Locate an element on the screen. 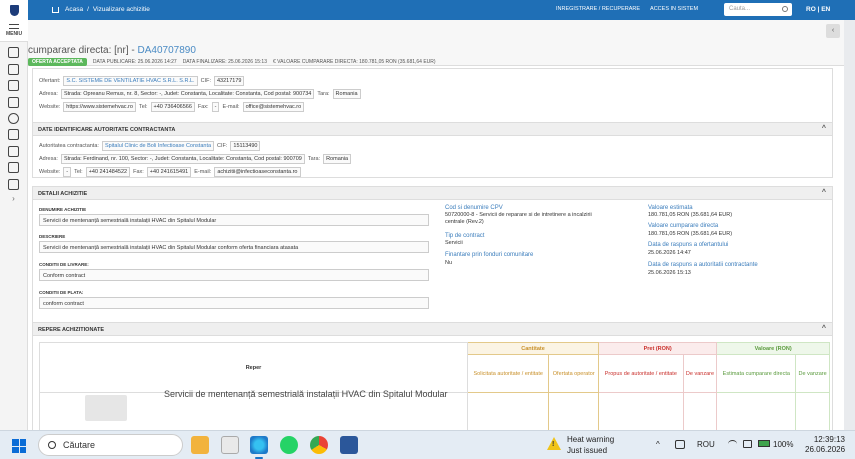  authority-country: Romania is located at coordinates (337, 159).